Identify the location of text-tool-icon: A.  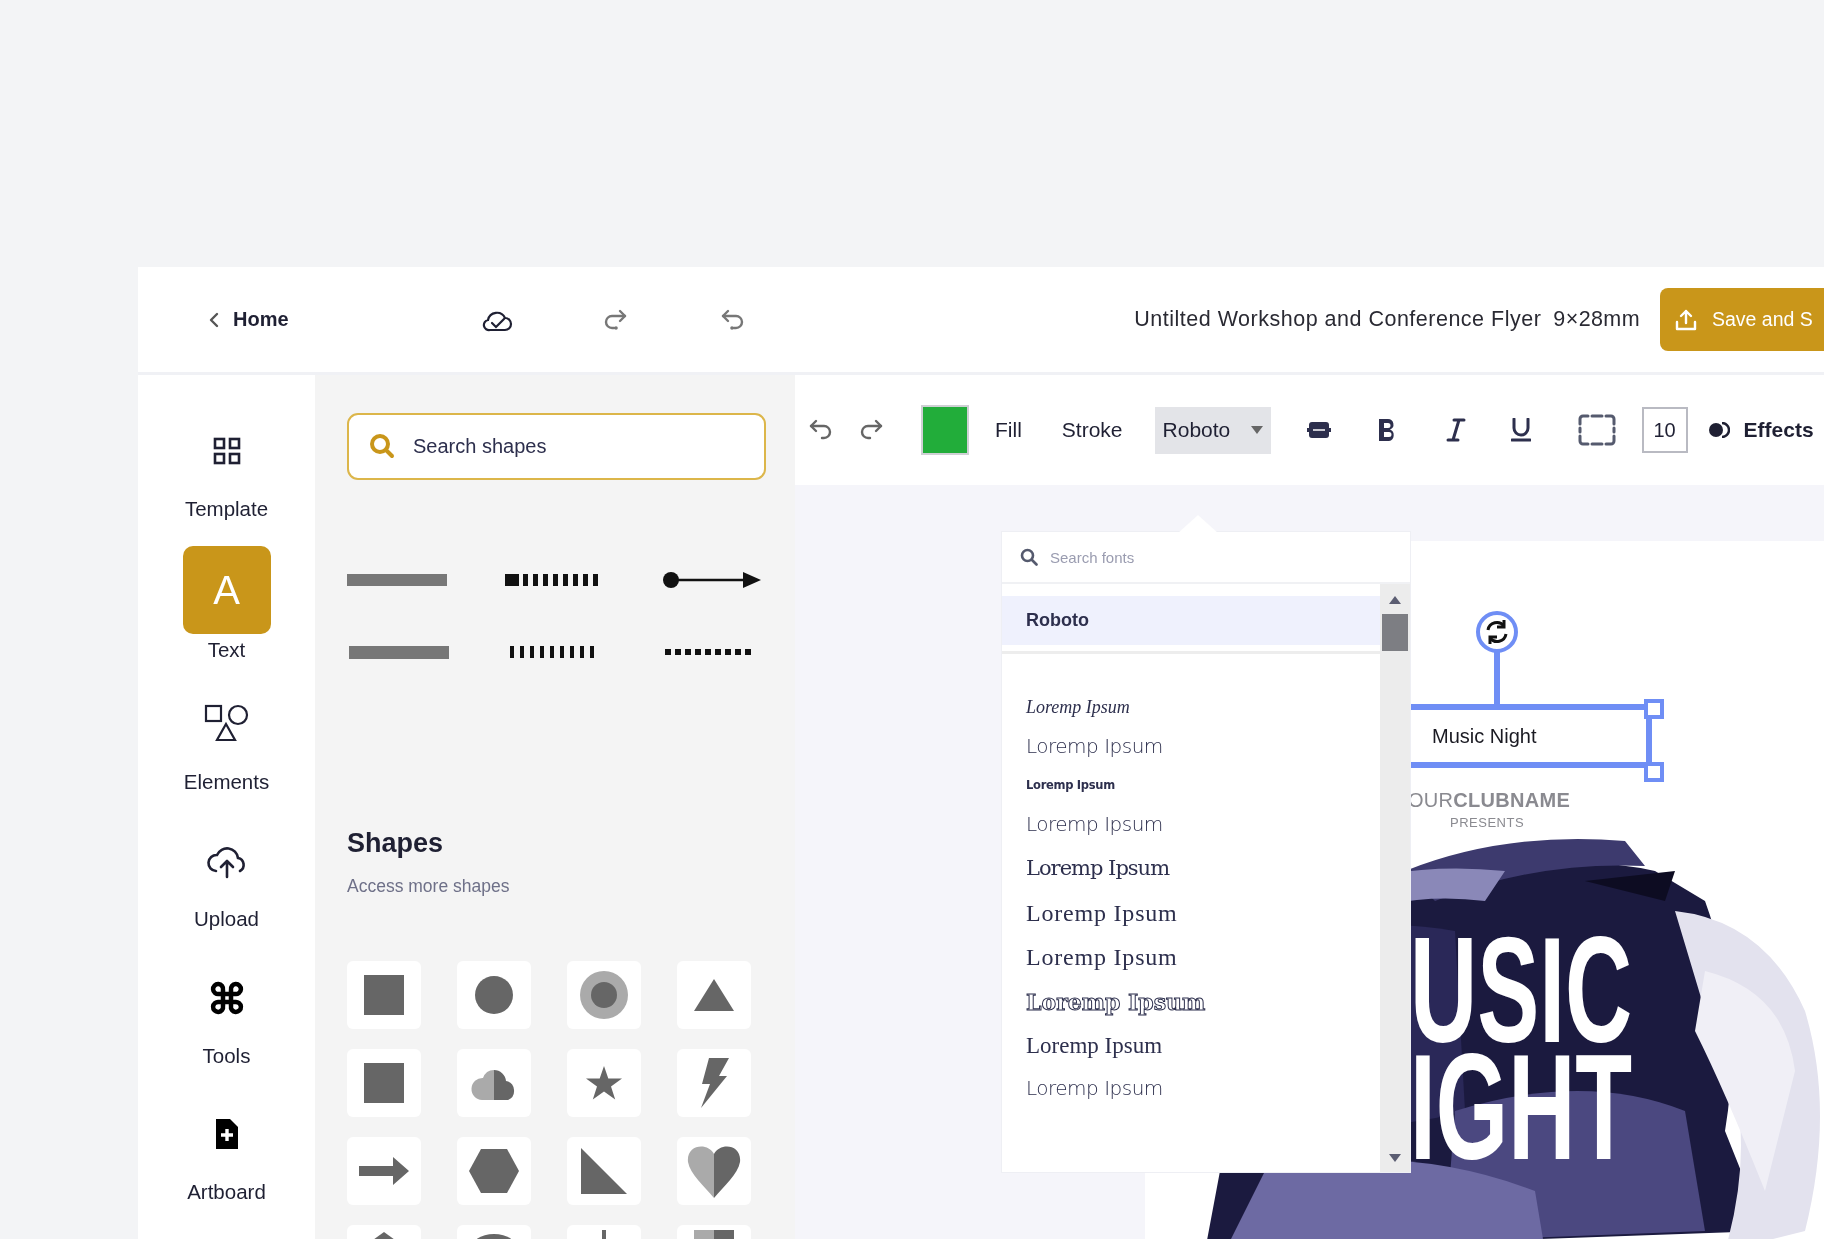
(226, 590).